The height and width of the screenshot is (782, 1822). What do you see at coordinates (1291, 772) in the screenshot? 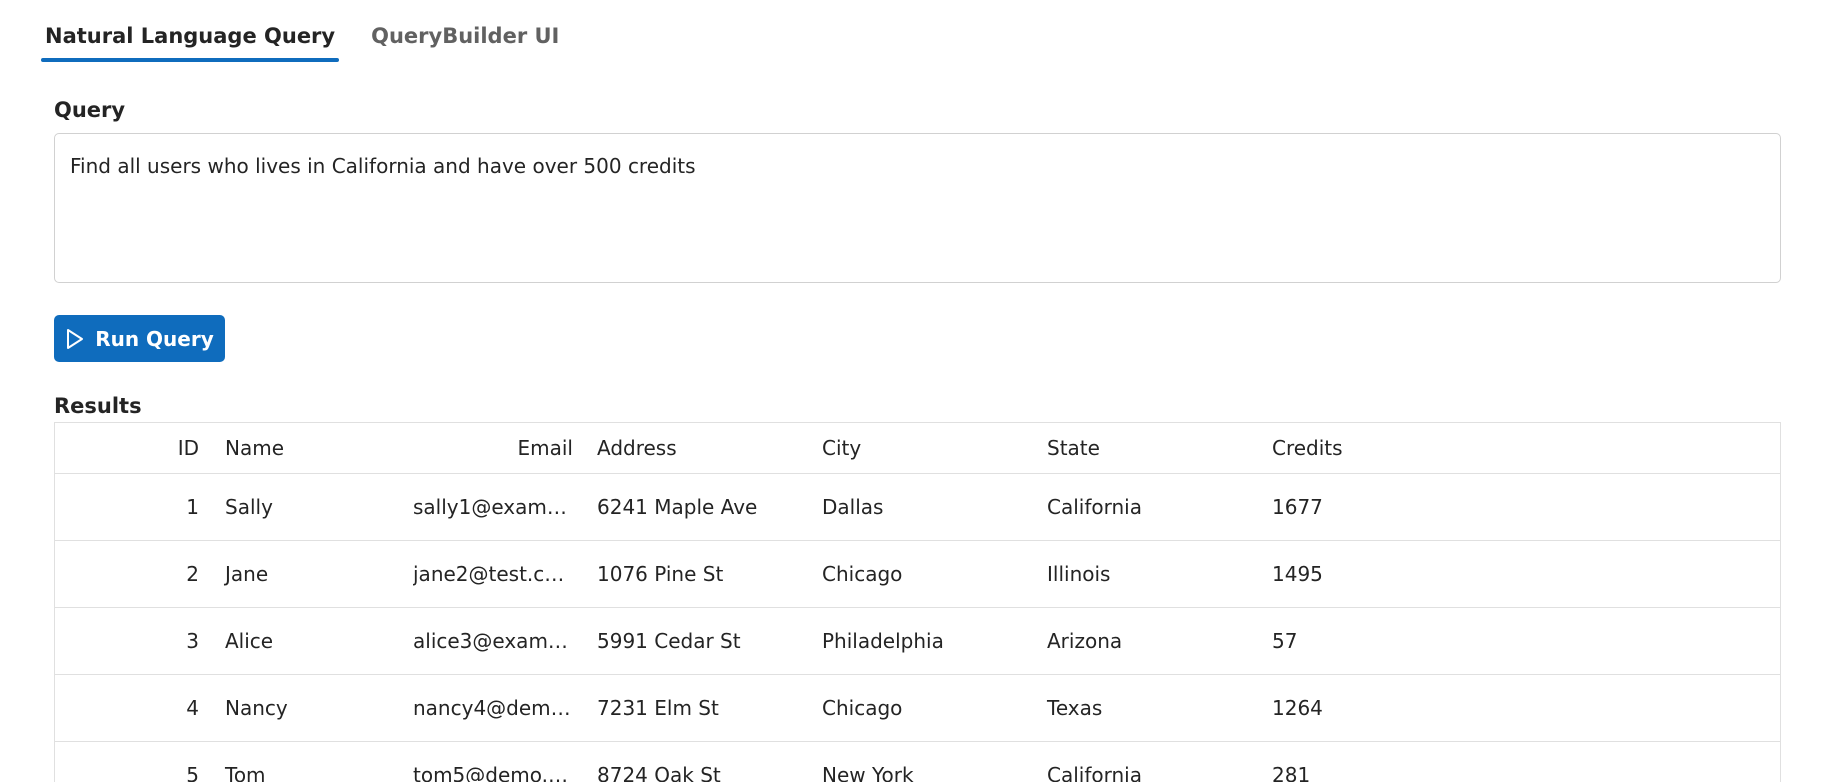
I see `cell-credits: 281` at bounding box center [1291, 772].